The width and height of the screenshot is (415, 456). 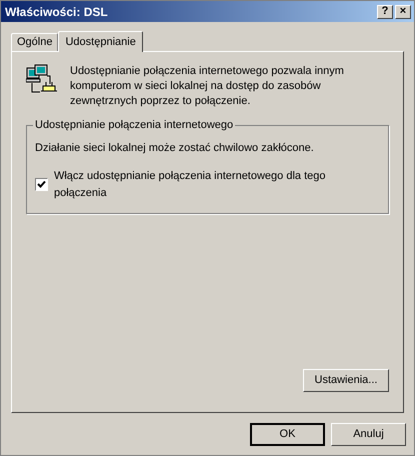 I want to click on tab: Ogólne, so click(x=34, y=42).